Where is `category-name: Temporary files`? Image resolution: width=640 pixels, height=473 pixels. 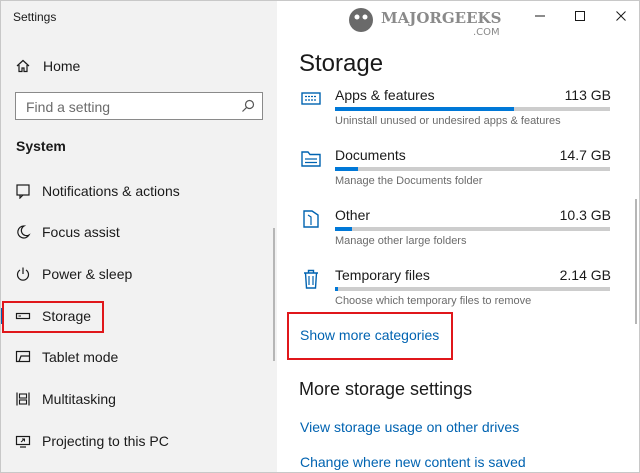
category-name: Temporary files is located at coordinates (382, 275).